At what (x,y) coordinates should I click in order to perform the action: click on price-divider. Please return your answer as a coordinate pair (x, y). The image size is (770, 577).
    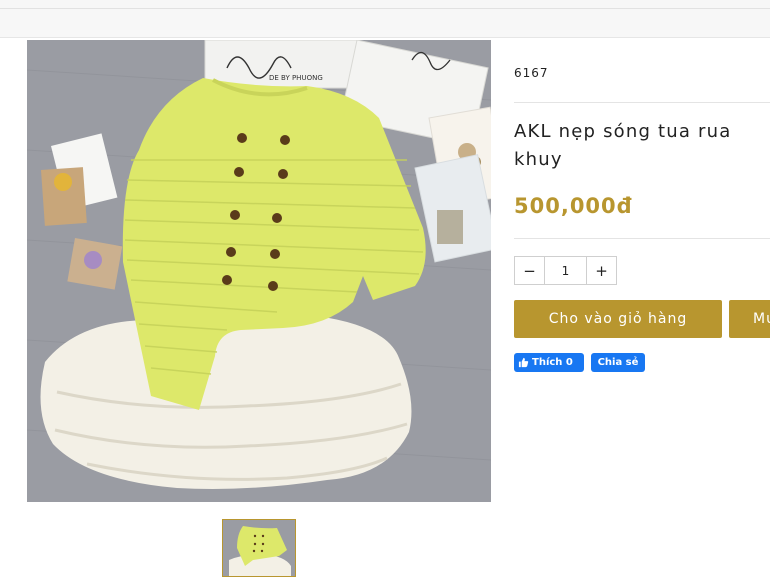
    Looking at the image, I should click on (642, 238).